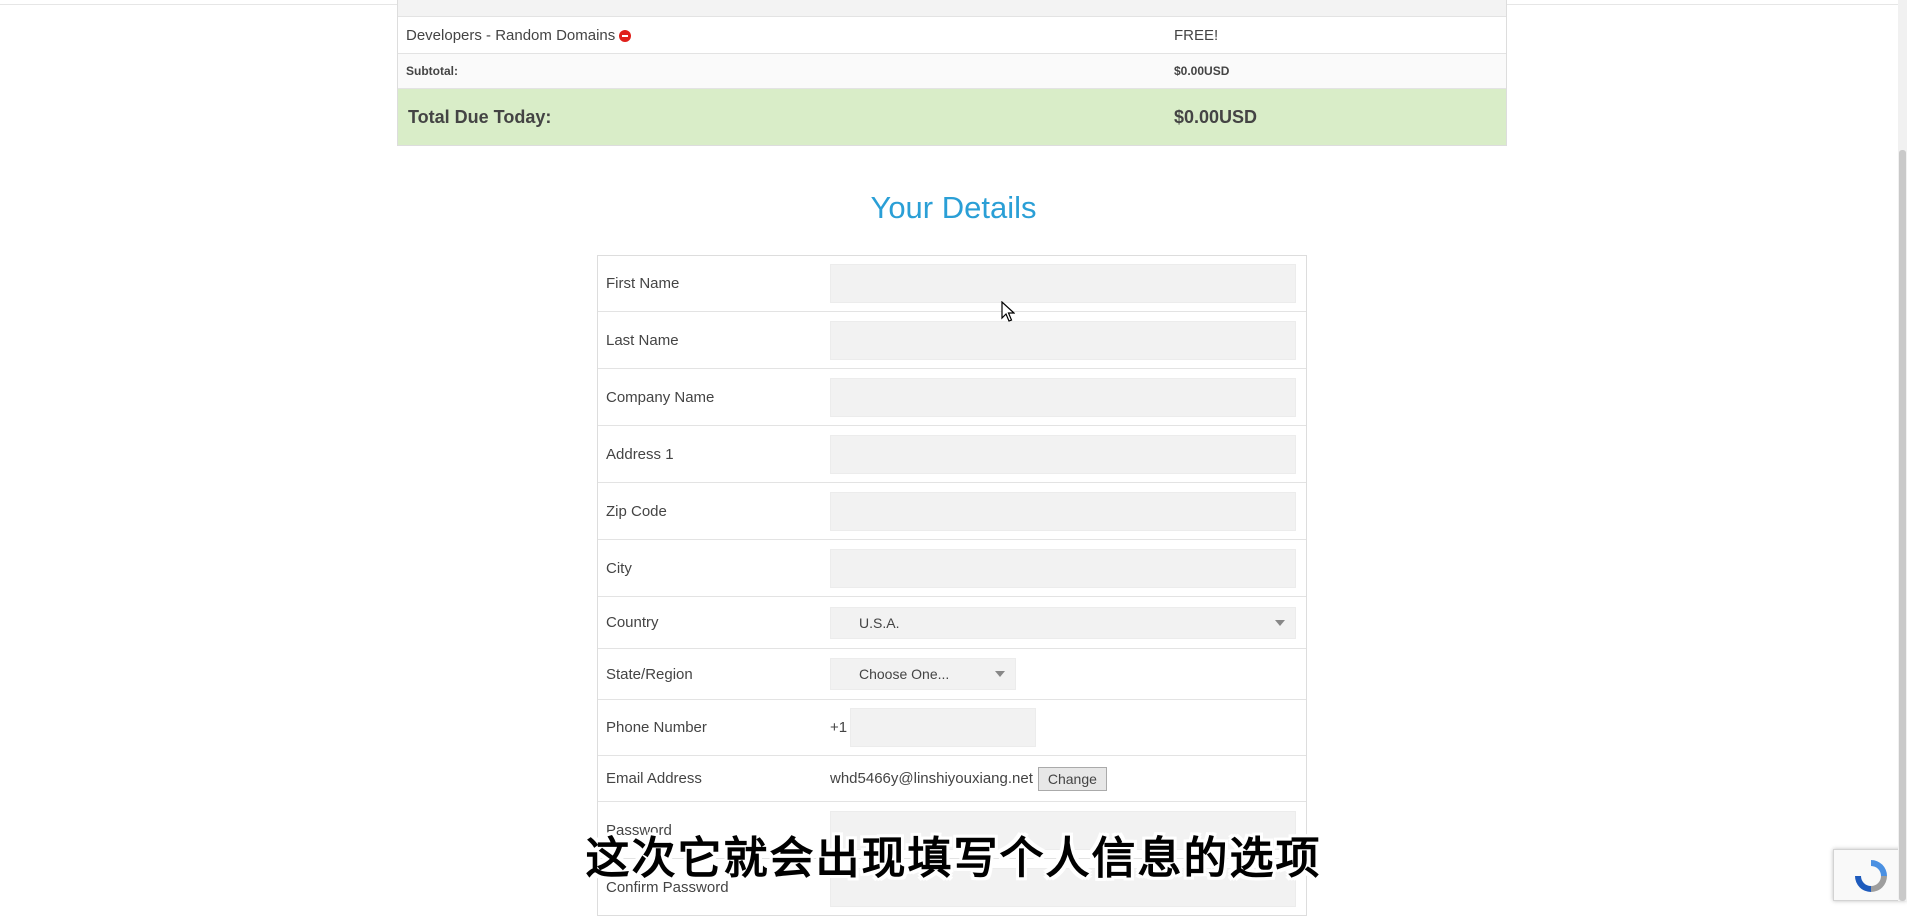 Image resolution: width=1907 pixels, height=916 pixels. Describe the element at coordinates (931, 778) in the screenshot. I see `email-value: whd5466y@linshiyouxiang.net` at that location.